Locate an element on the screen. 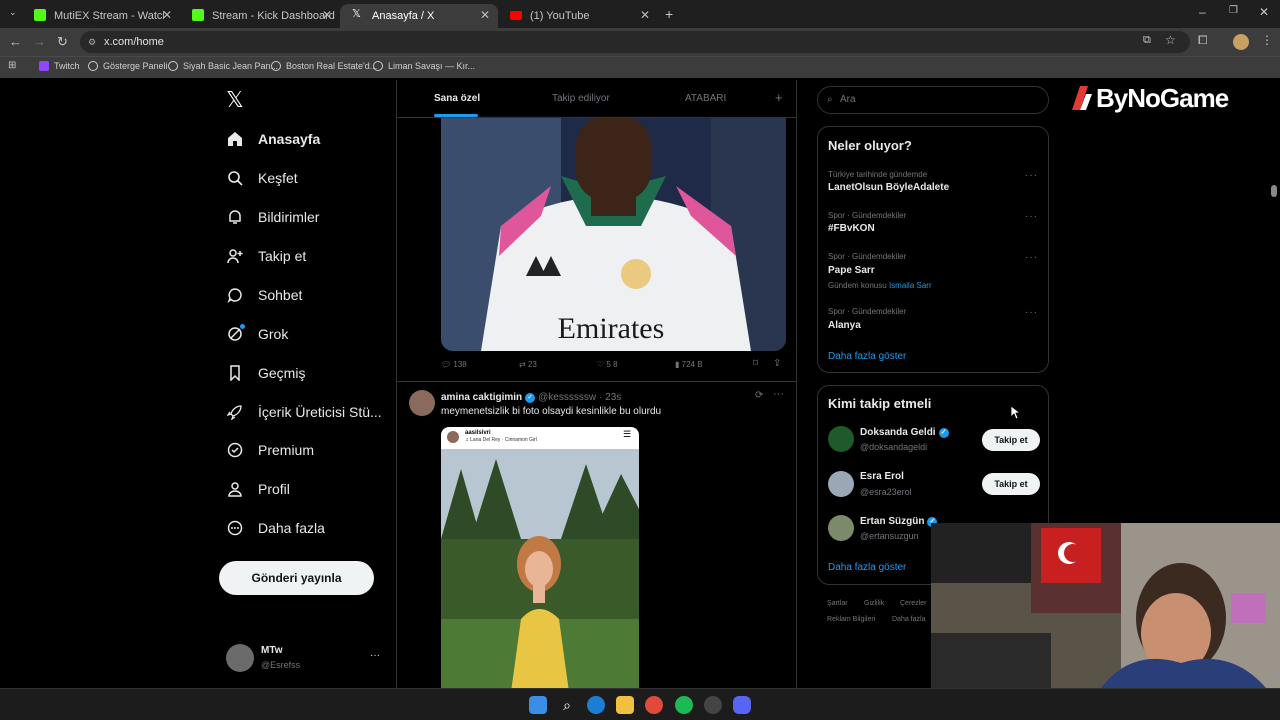 The width and height of the screenshot is (1280, 720). tab-youtube: (1) YouTube ✕ is located at coordinates (578, 16).